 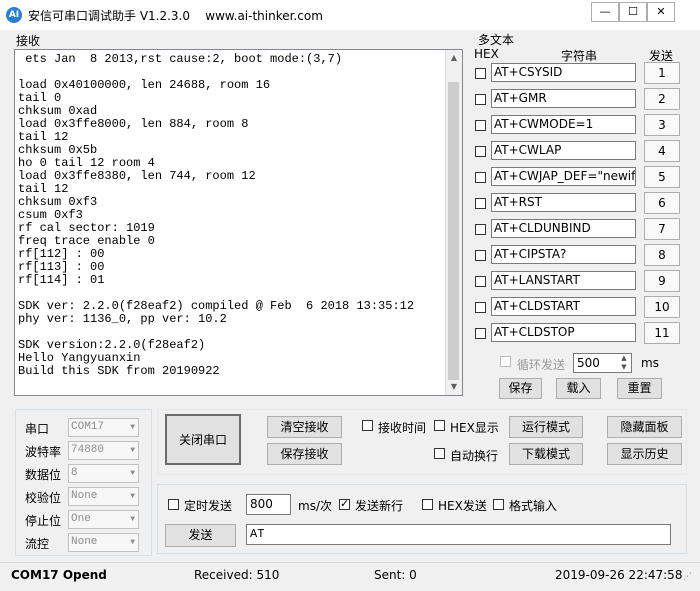 What do you see at coordinates (537, 280) in the screenshot?
I see `command-text: AT+LANSTART` at bounding box center [537, 280].